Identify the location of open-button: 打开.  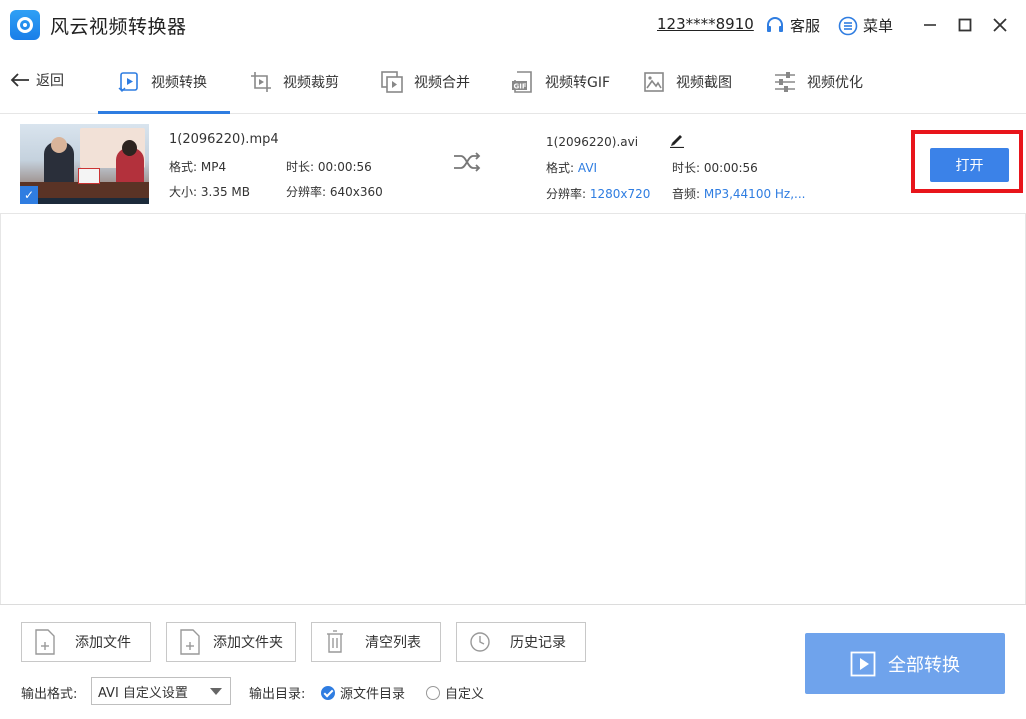
(969, 165).